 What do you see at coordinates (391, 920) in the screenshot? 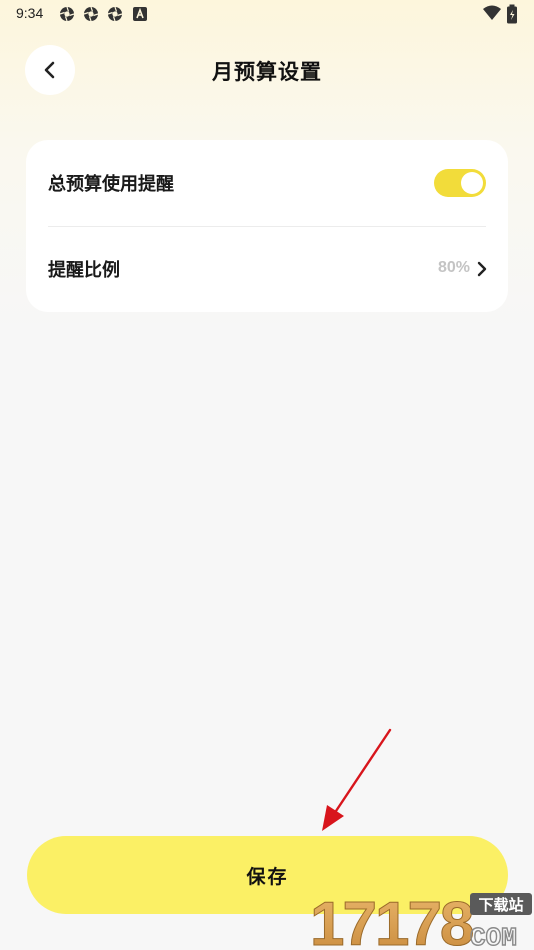
I see `watermark-digits: 17178` at bounding box center [391, 920].